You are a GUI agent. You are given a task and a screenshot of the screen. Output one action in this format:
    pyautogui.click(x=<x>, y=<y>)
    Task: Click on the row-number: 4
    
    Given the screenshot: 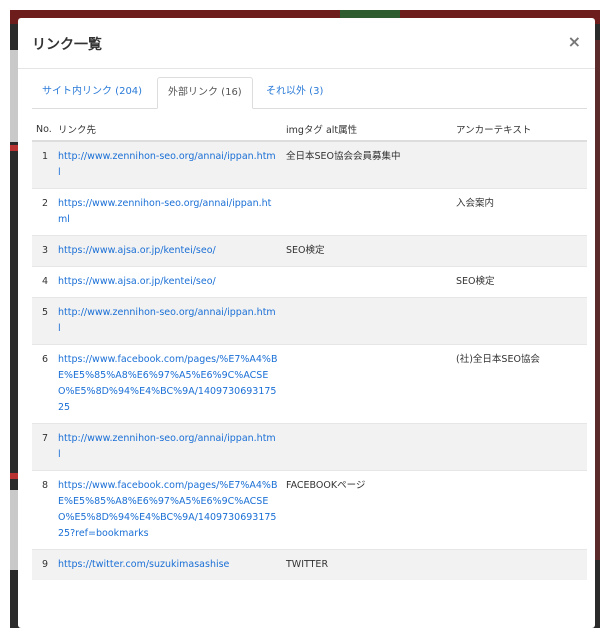 What is the action you would take?
    pyautogui.click(x=43, y=282)
    